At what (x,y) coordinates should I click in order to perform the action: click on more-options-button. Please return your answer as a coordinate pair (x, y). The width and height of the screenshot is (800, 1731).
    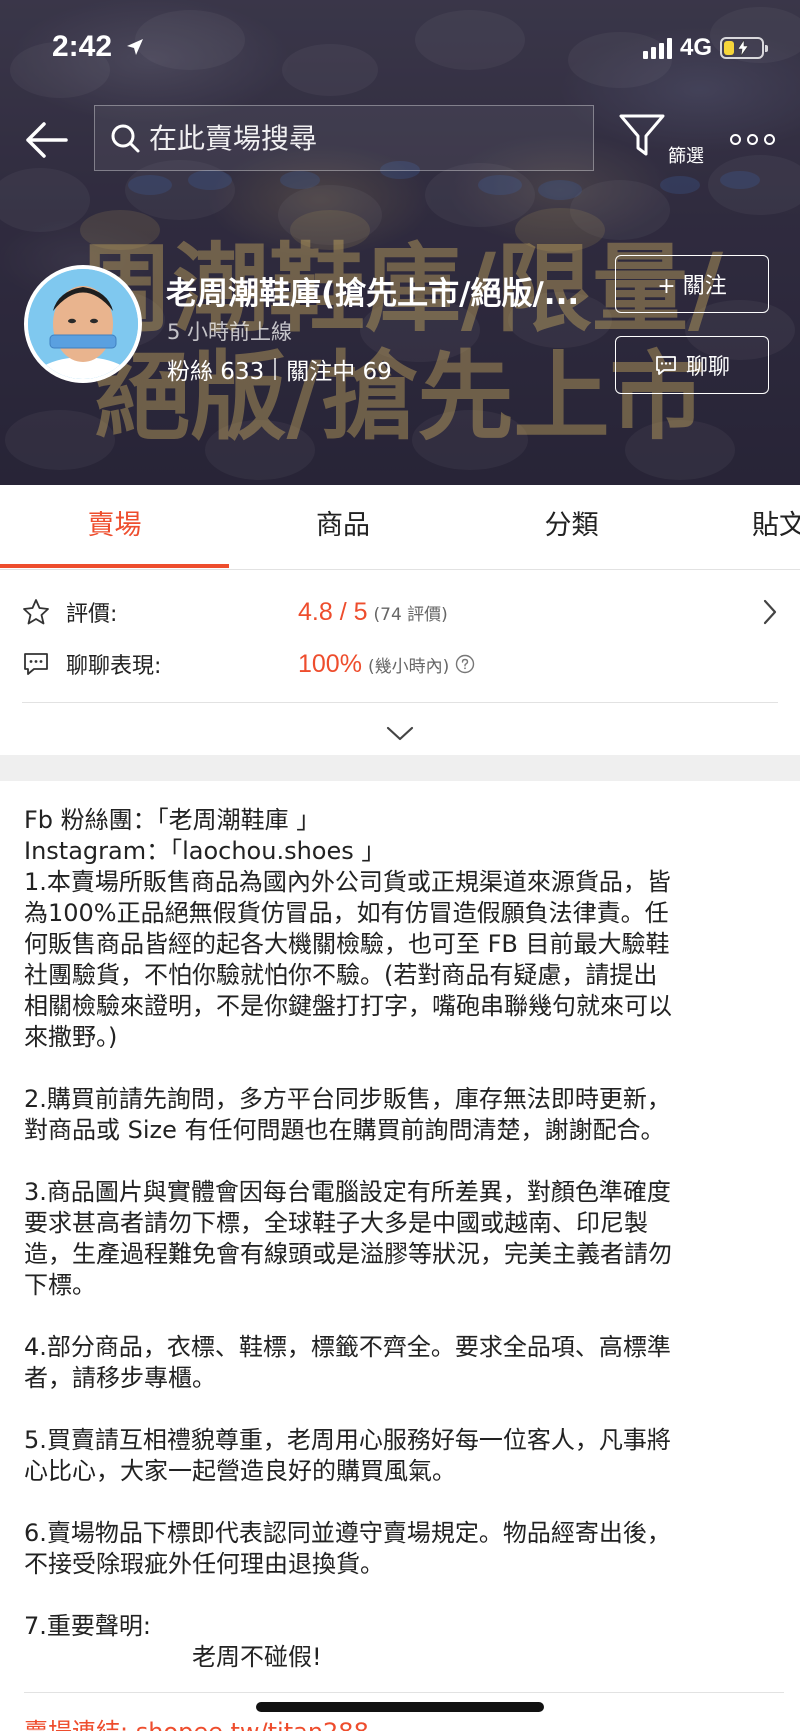
    Looking at the image, I should click on (753, 139).